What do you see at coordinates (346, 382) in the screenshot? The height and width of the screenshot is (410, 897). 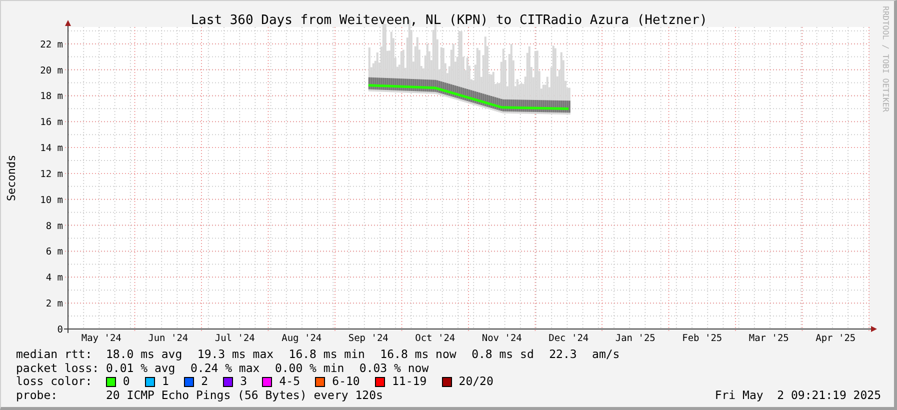 I see `swatch-label: 6-10` at bounding box center [346, 382].